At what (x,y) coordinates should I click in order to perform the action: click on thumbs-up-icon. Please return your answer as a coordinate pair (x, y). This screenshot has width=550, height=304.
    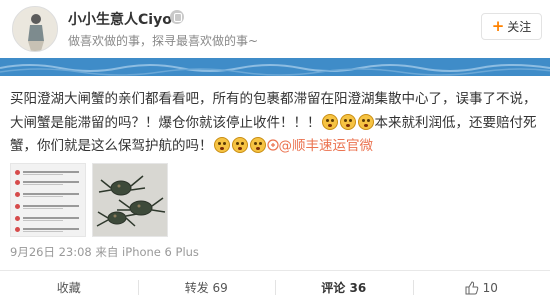
    Looking at the image, I should click on (471, 287).